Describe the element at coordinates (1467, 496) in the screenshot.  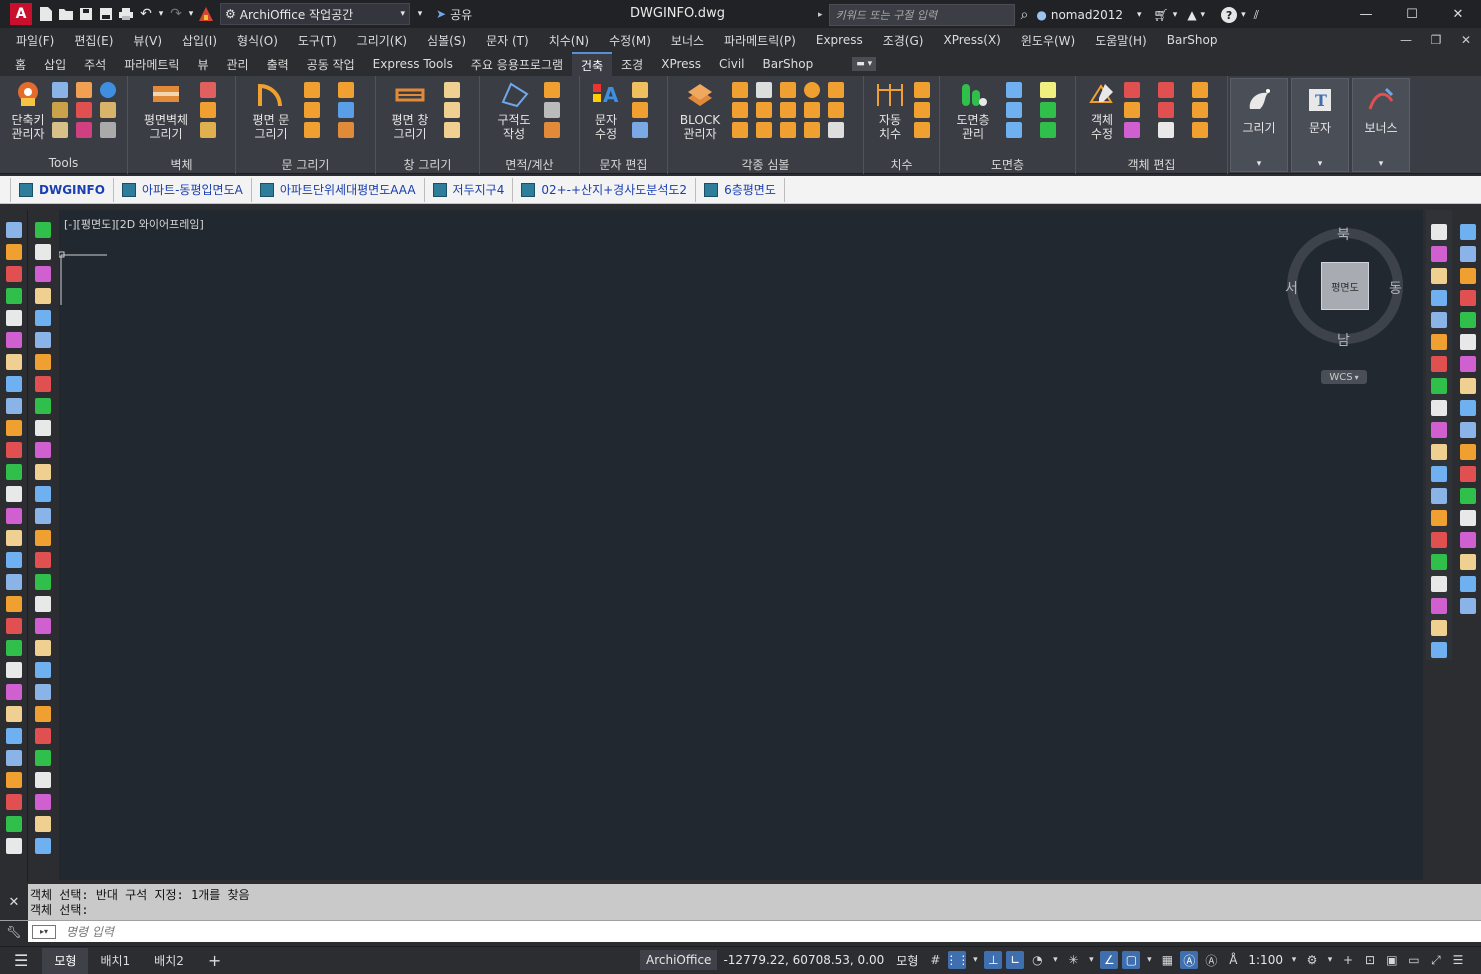
I see `modify-tool-12-icon` at that location.